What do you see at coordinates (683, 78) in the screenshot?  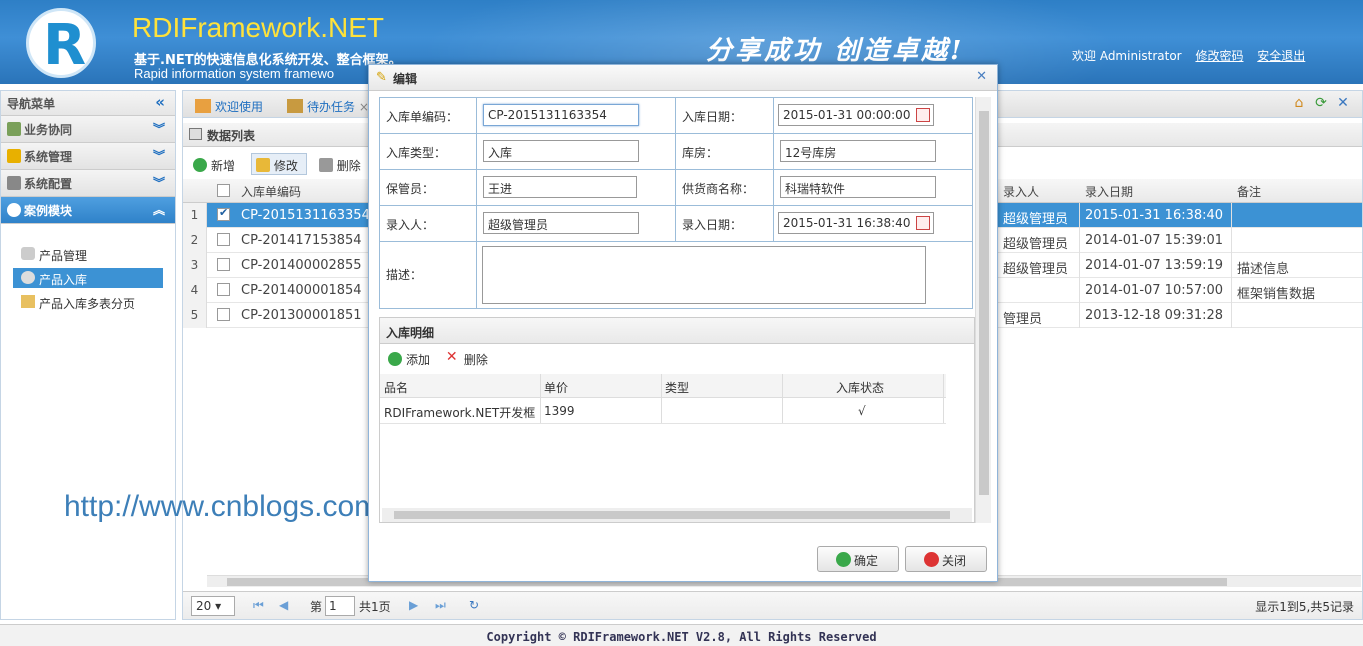 I see `dialog-header: ✎ 编辑 ✕` at bounding box center [683, 78].